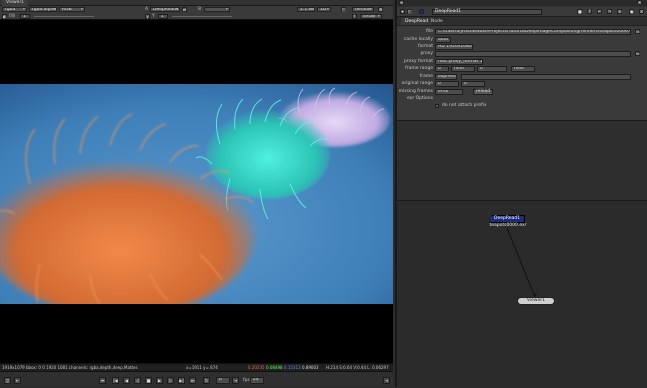 The width and height of the screenshot is (647, 388). Describe the element at coordinates (418, 61) in the screenshot. I see `proxy-format-label: proxy format` at that location.